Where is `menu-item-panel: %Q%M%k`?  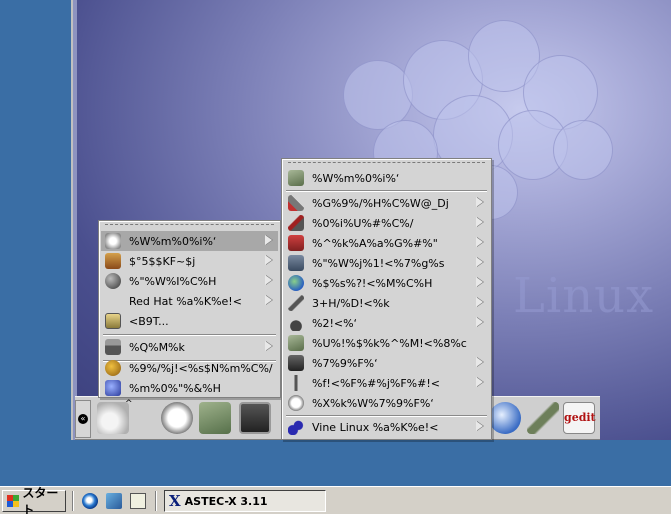 menu-item-panel: %Q%M%k is located at coordinates (189, 347).